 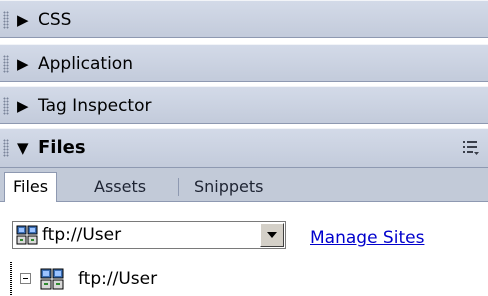 I want to click on tree-item-label: ftp://User, so click(x=117, y=279).